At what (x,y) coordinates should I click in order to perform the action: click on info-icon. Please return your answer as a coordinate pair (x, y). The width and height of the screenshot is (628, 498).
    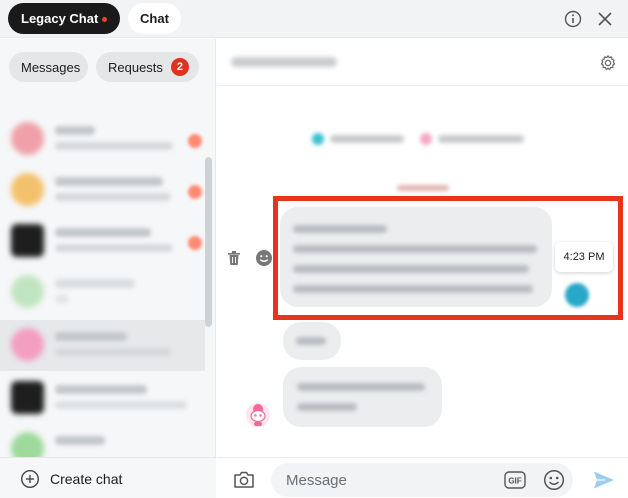
    Looking at the image, I should click on (573, 19).